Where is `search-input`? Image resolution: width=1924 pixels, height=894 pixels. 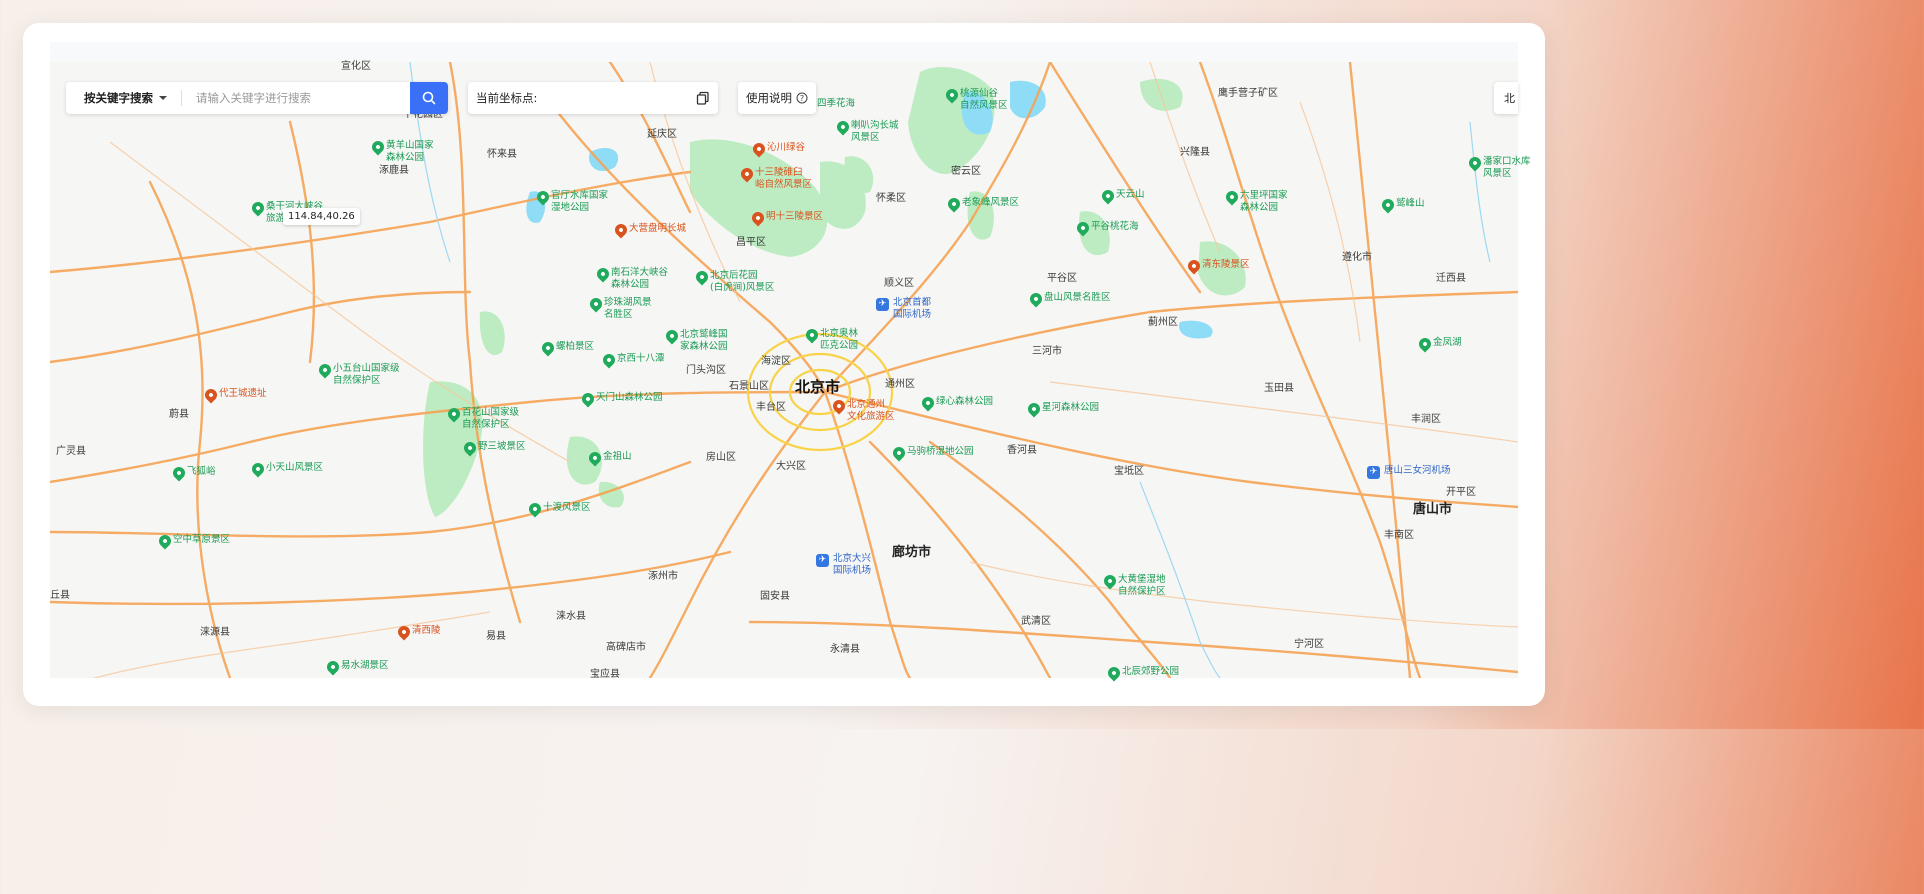 search-input is located at coordinates (296, 98).